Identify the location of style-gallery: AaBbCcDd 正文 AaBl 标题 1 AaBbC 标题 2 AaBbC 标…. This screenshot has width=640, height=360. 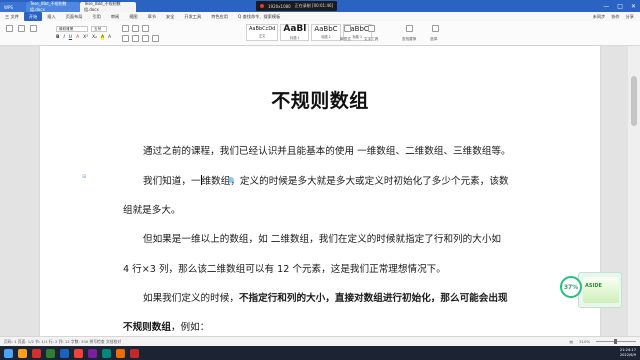
(309, 32).